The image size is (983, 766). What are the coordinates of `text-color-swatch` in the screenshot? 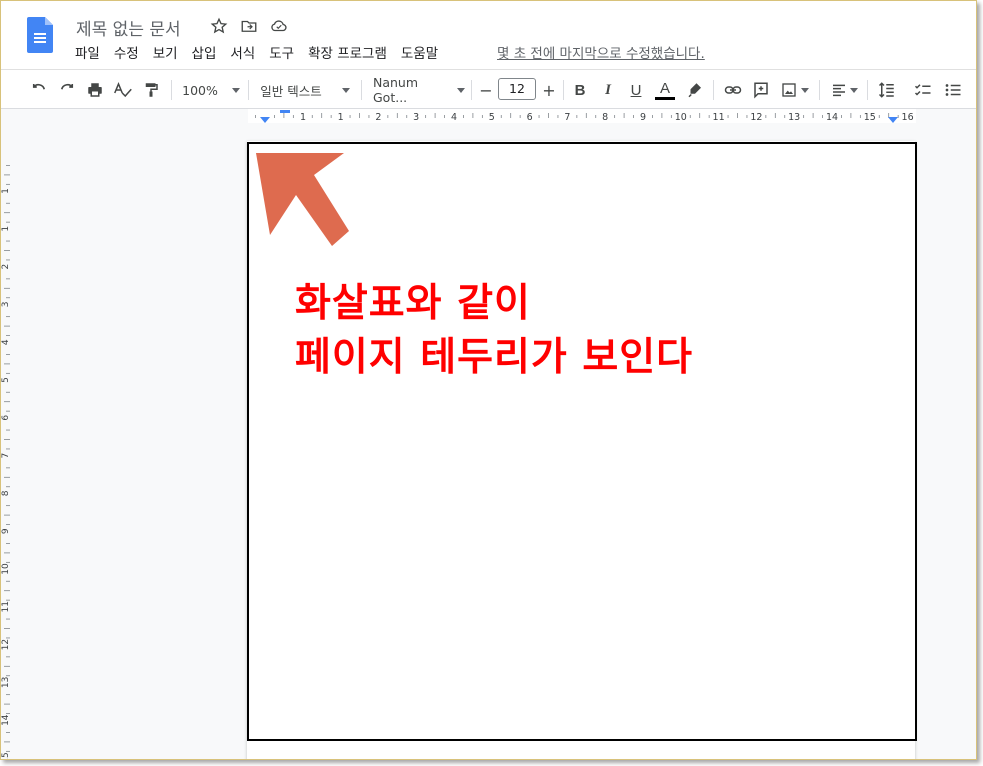 It's located at (665, 98).